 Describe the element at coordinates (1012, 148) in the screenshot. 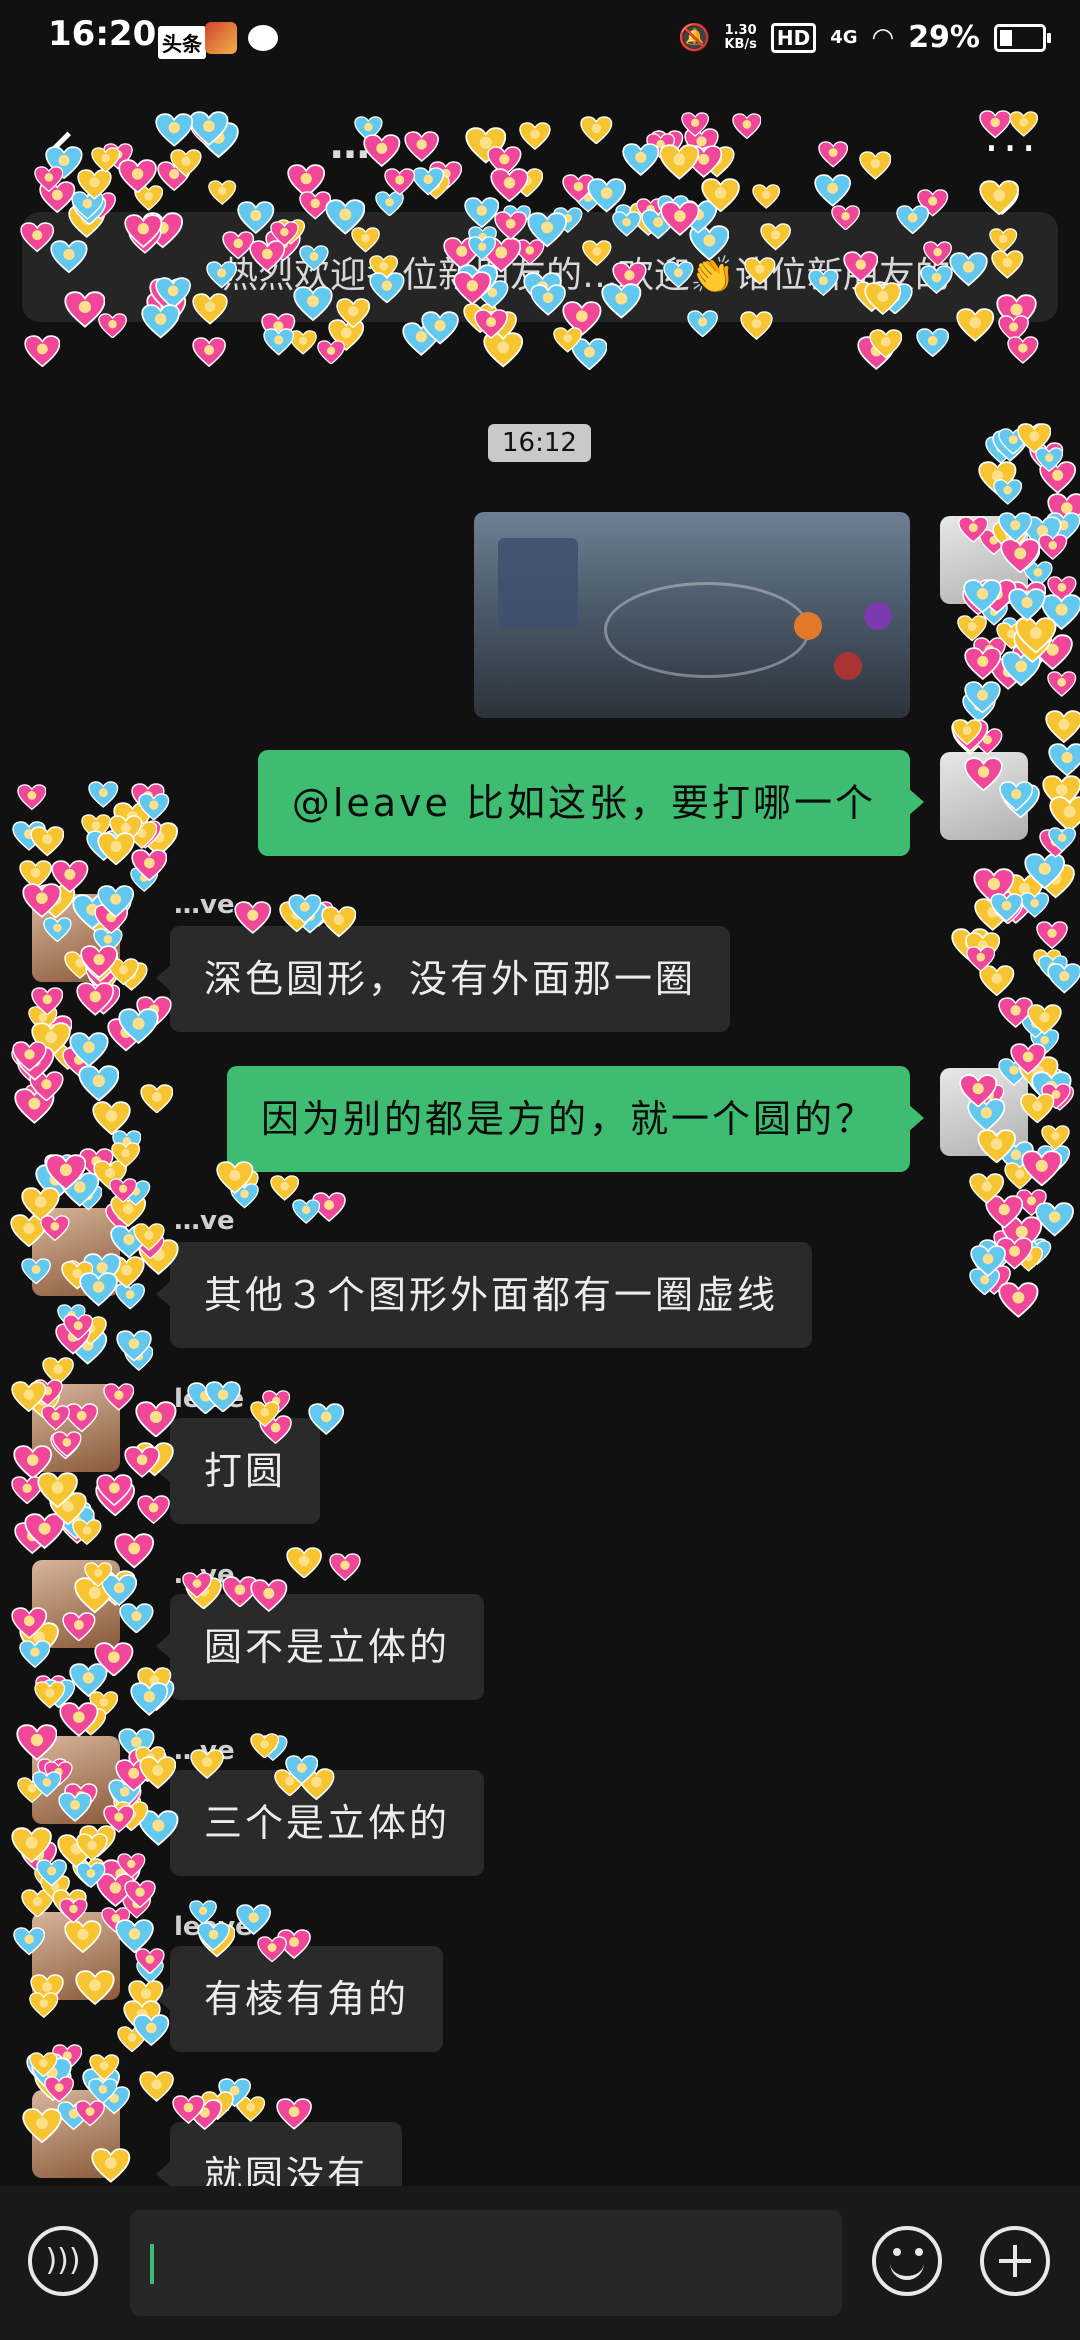

I see `more-button: ···` at that location.